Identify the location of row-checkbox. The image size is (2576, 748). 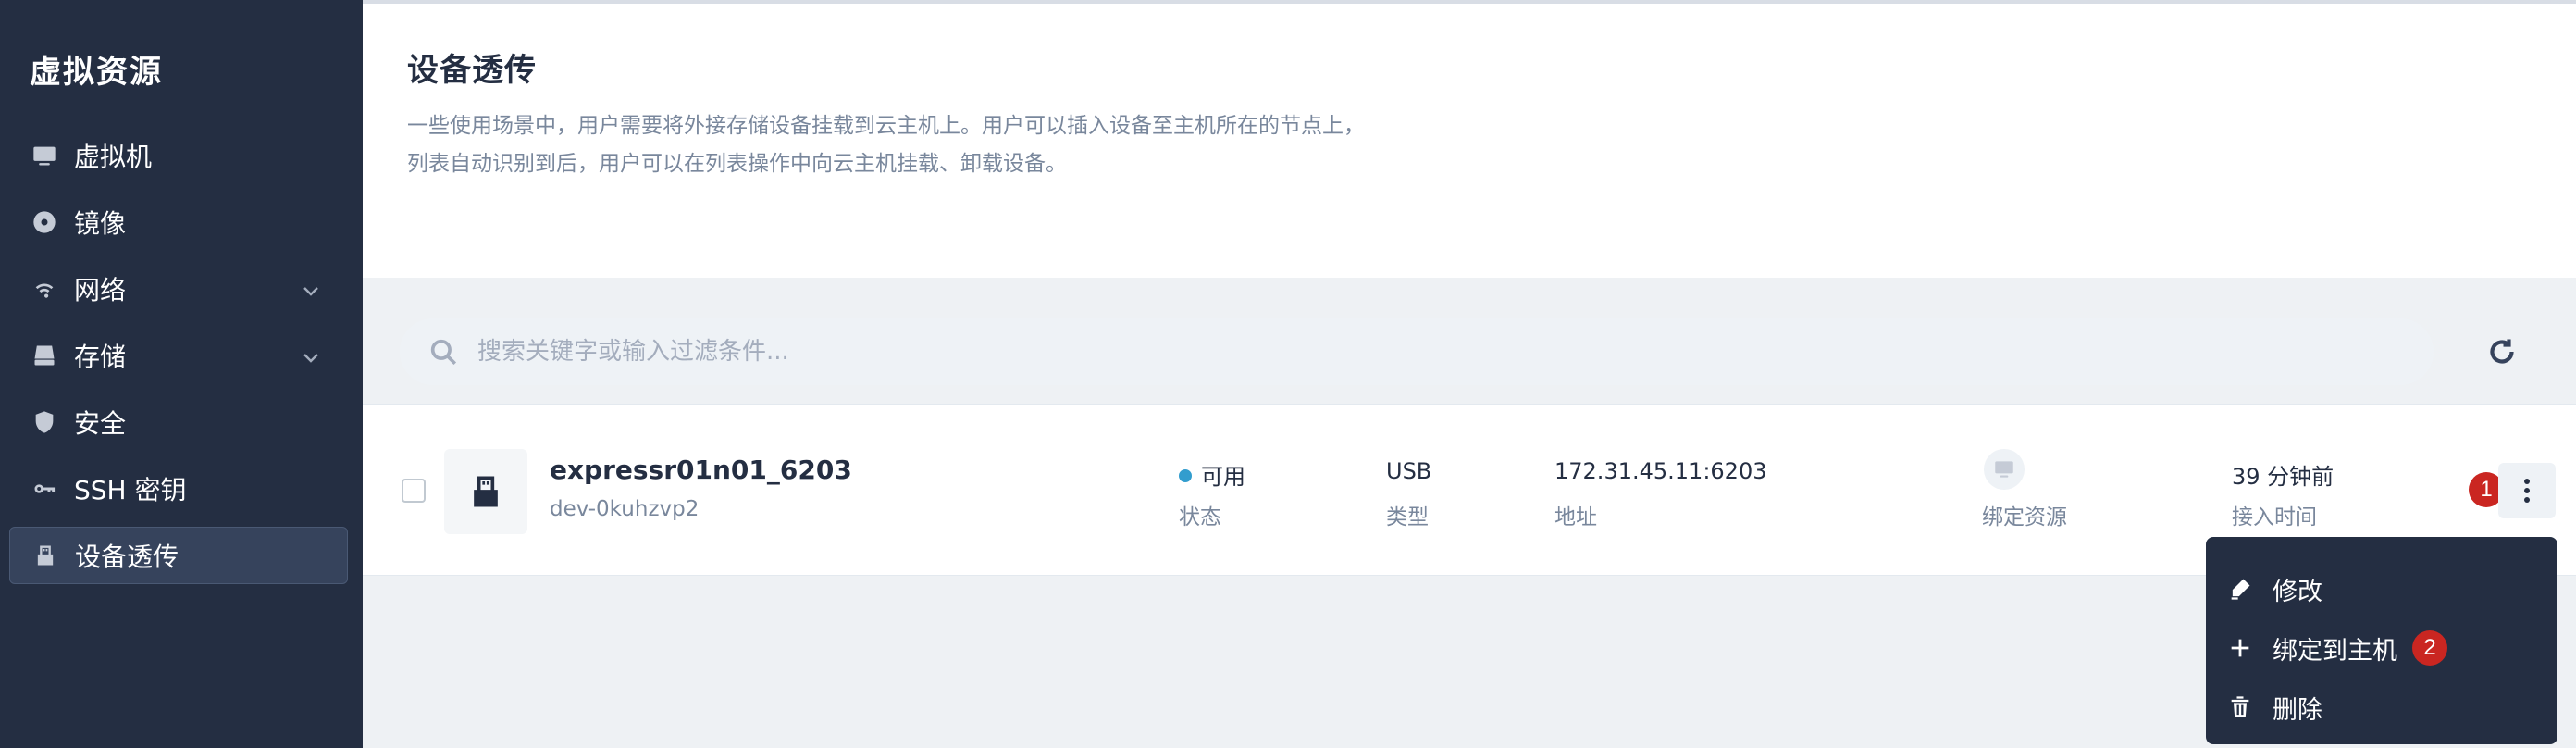
(414, 491).